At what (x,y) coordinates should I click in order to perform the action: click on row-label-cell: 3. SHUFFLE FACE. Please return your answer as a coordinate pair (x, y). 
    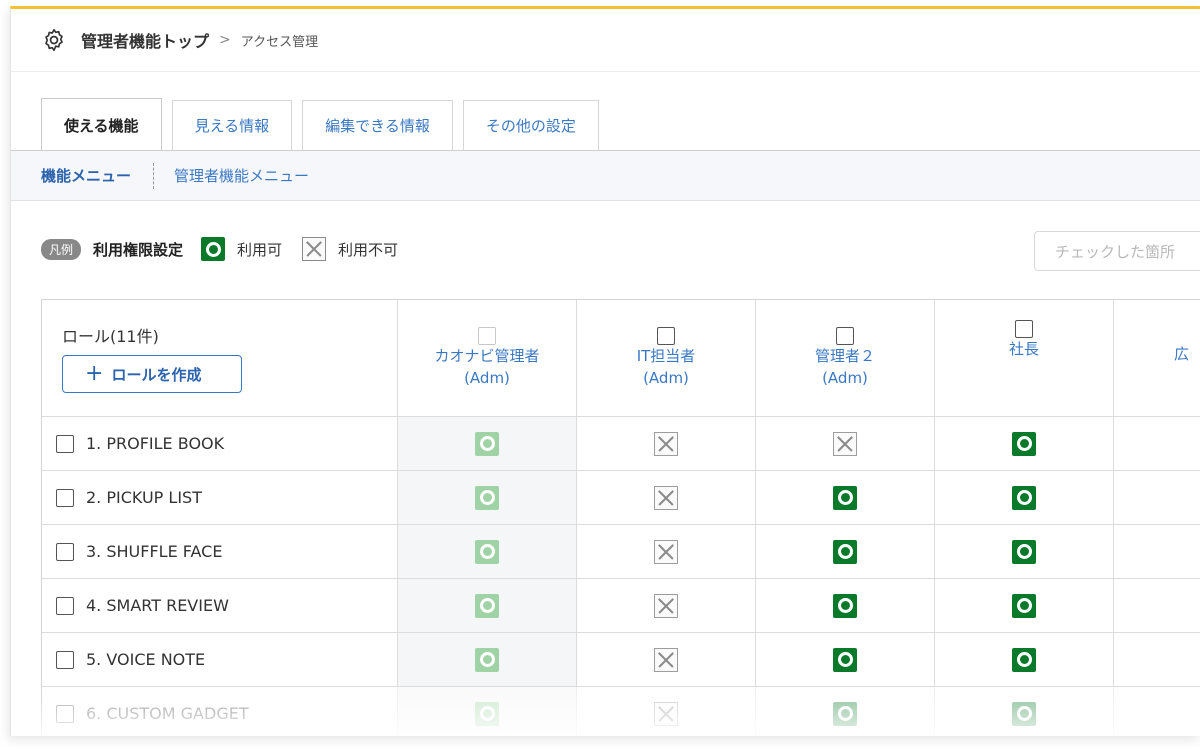
    Looking at the image, I should click on (220, 552).